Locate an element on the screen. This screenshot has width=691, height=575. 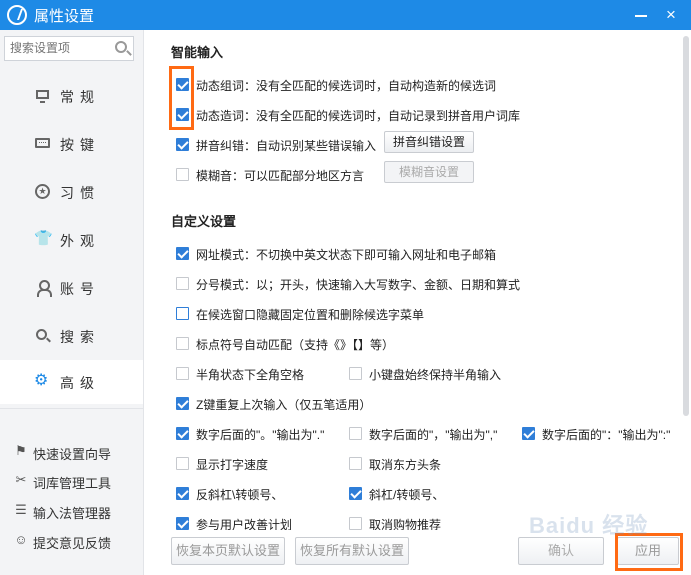
option-pinyin-fix: 拼音纠错：自动识别某些错误输入 is located at coordinates (281, 145).